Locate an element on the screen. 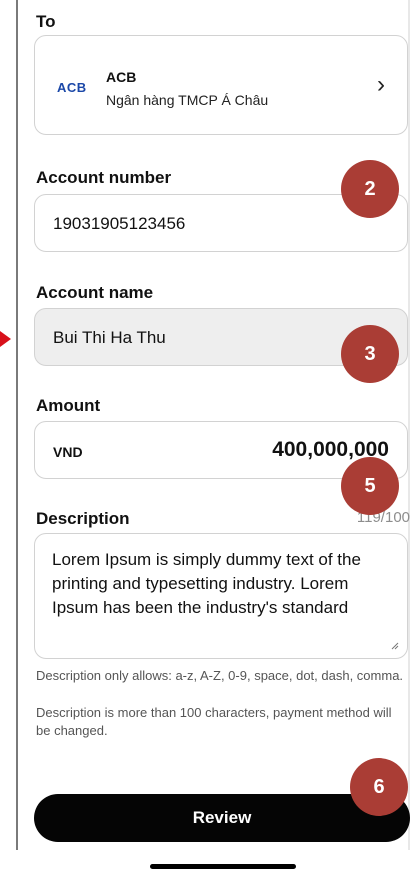 The height and width of the screenshot is (874, 410). currency-label: VND is located at coordinates (68, 452).